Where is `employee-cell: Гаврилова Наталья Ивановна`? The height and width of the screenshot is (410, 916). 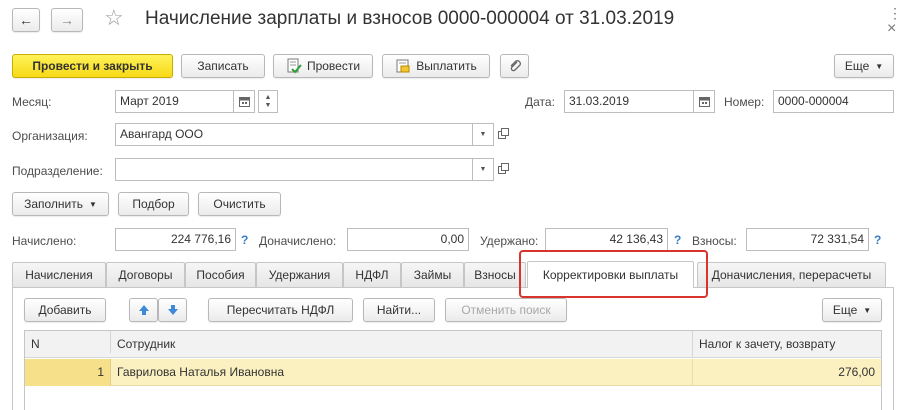 employee-cell: Гаврилова Наталья Ивановна is located at coordinates (402, 372).